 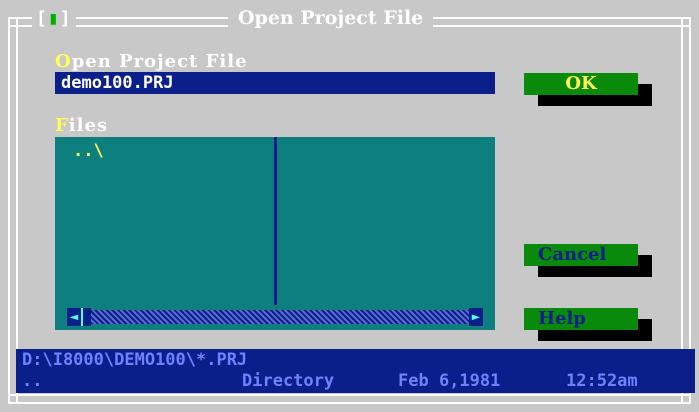 What do you see at coordinates (581, 255) in the screenshot?
I see `cancel-button: Cancel` at bounding box center [581, 255].